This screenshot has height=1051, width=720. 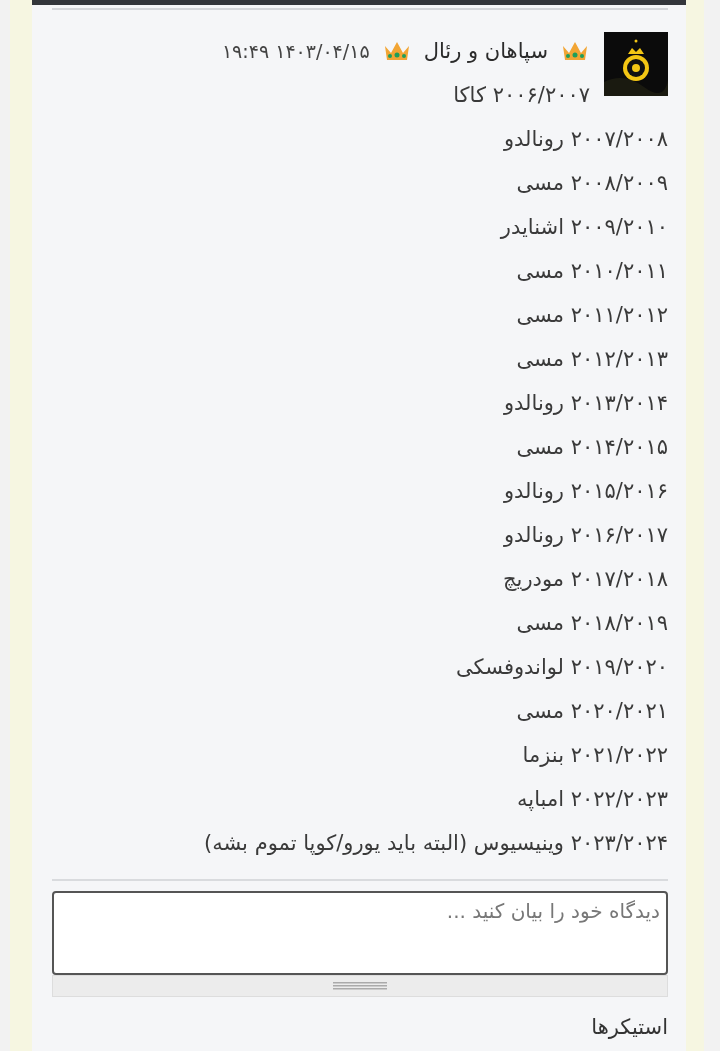 I want to click on post-date: ۱۴۰۳/۰۴/۱۵ ۱۹:۴۹, so click(x=295, y=51).